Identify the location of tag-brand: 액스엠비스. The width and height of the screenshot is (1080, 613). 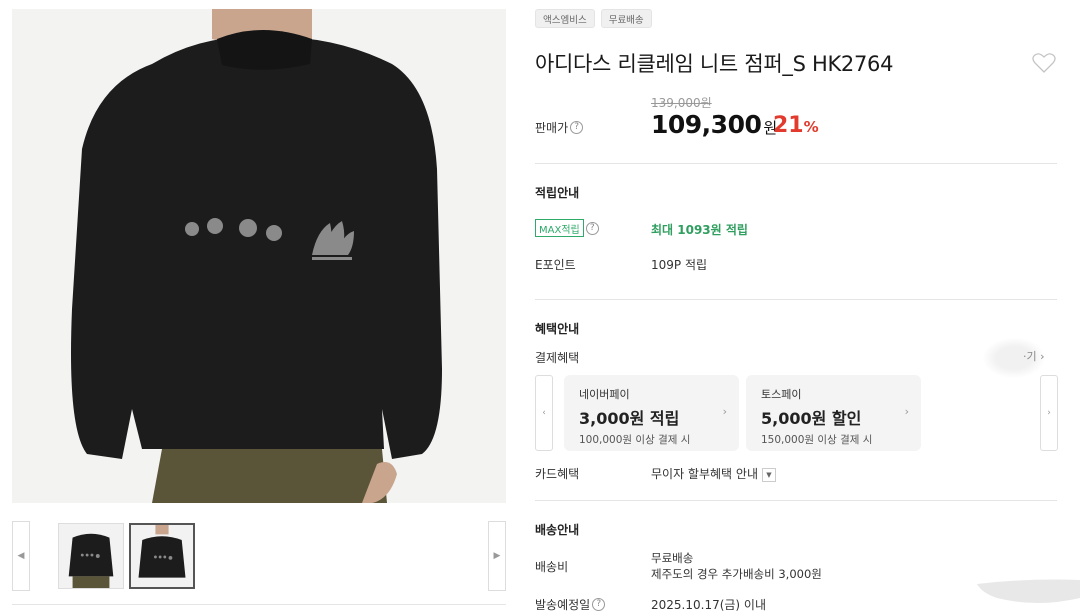
(565, 18).